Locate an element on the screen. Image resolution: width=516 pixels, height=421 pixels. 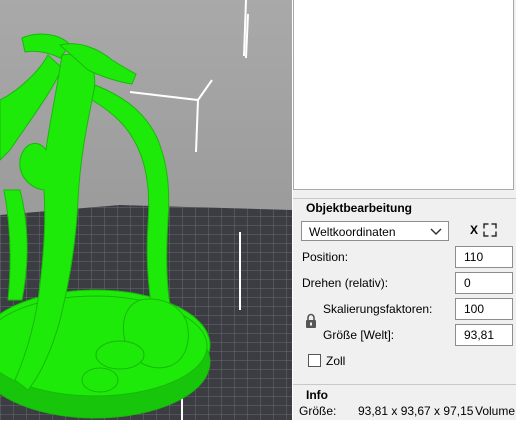
size-label: Größe [Welt]: is located at coordinates (359, 335).